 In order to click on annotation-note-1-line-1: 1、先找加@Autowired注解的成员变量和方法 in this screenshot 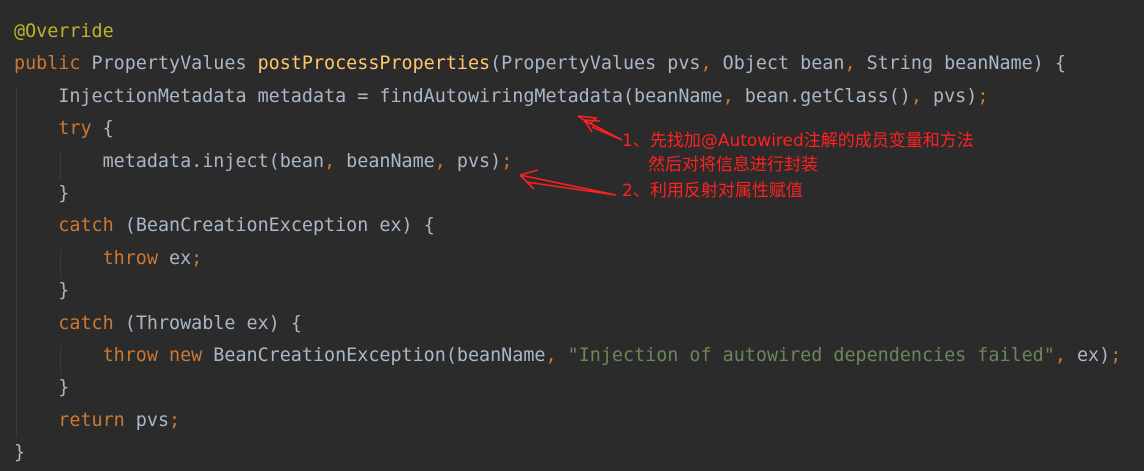, I will do `click(798, 141)`.